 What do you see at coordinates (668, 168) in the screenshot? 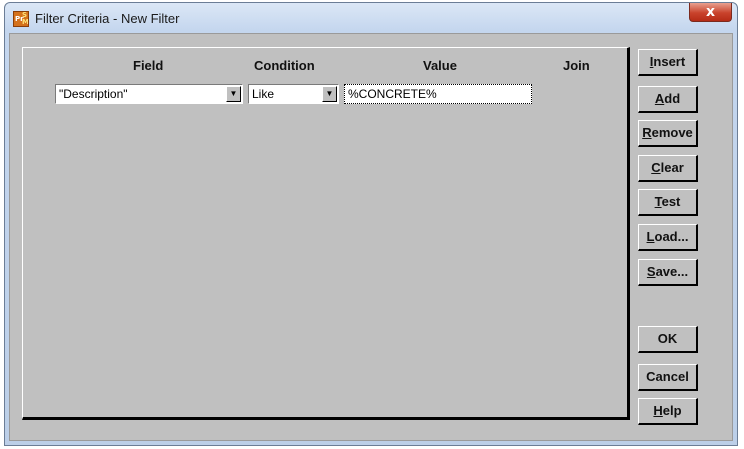
I see `clear-button: Clear` at bounding box center [668, 168].